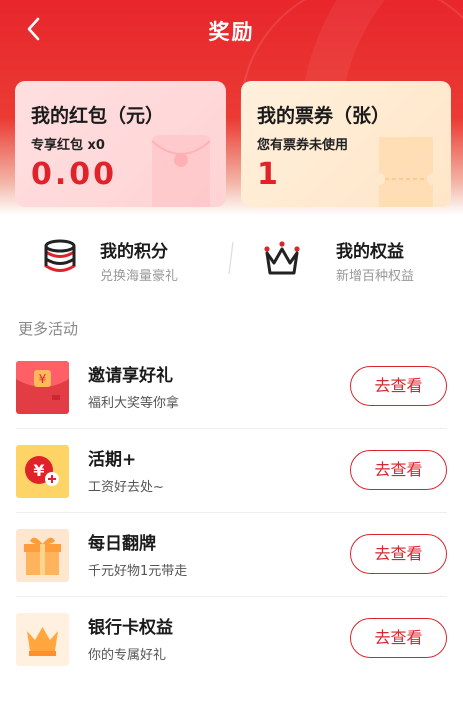  Describe the element at coordinates (68, 145) in the screenshot. I see `red-packet-subtitle: 专享红包 x0` at that location.